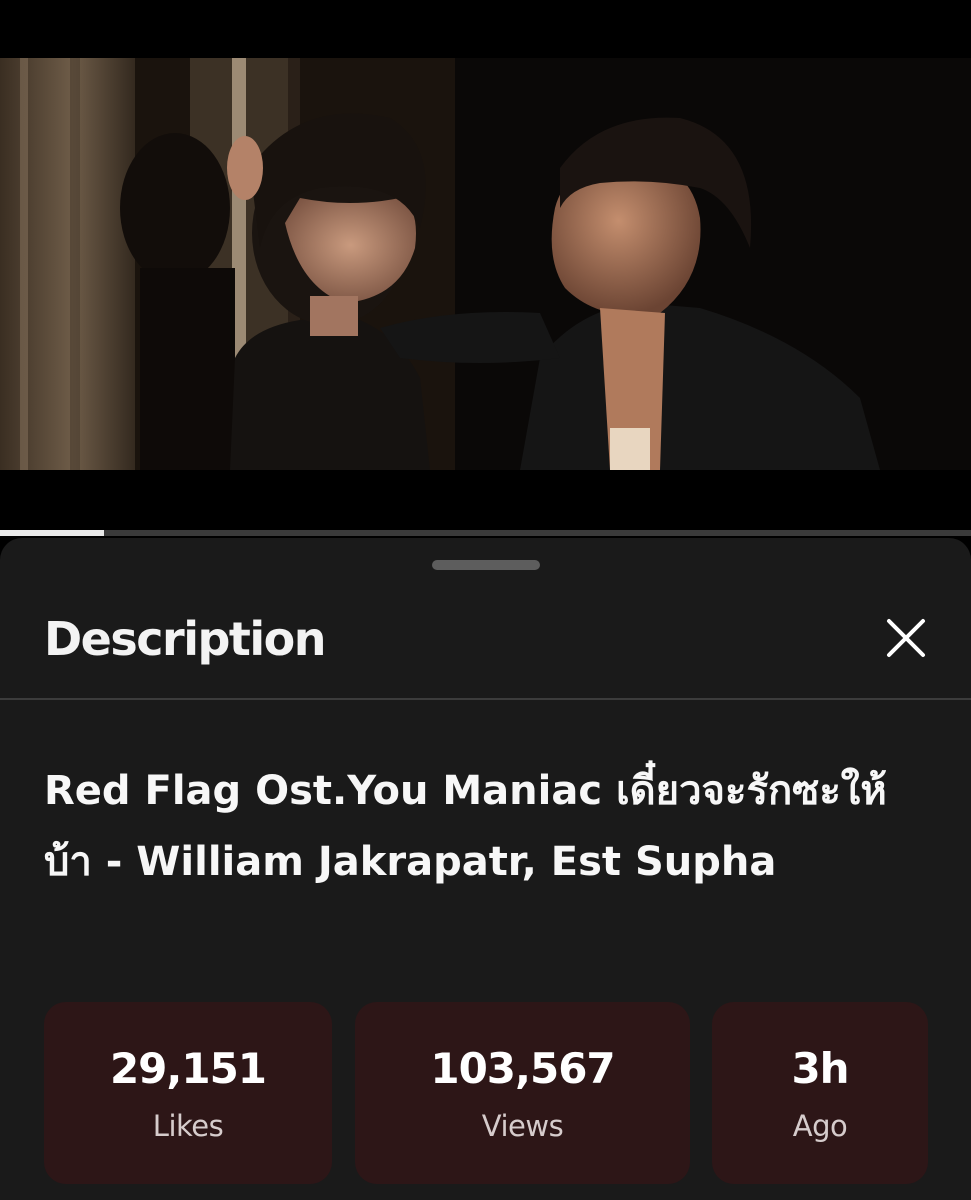 This screenshot has width=971, height=1200. What do you see at coordinates (820, 1126) in the screenshot?
I see `upload-time-label: Ago` at bounding box center [820, 1126].